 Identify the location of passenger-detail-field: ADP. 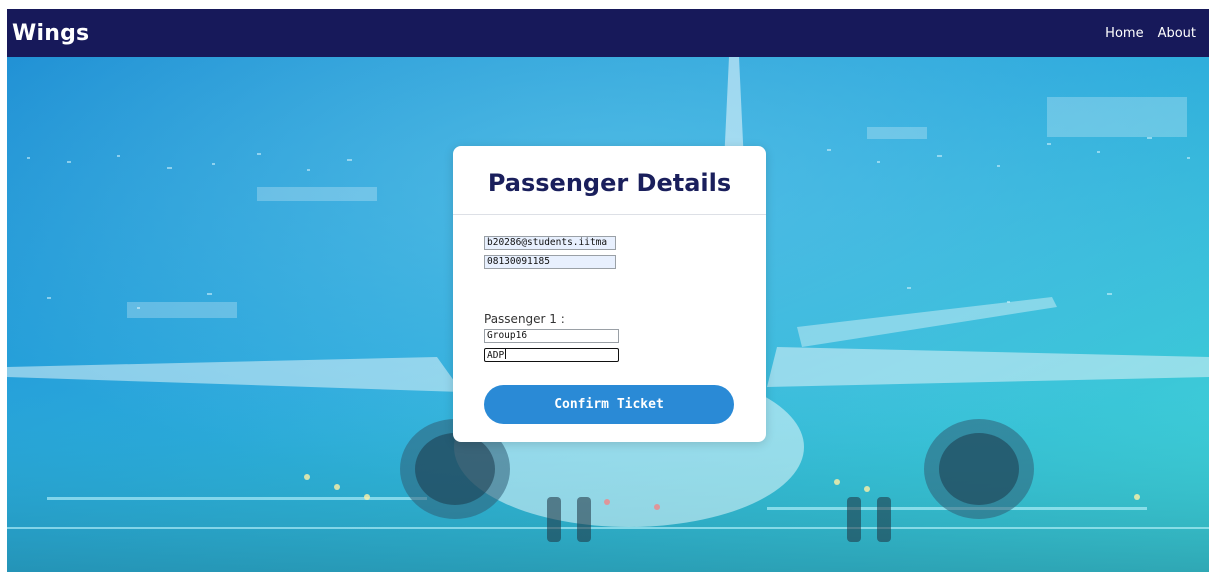
(551, 355).